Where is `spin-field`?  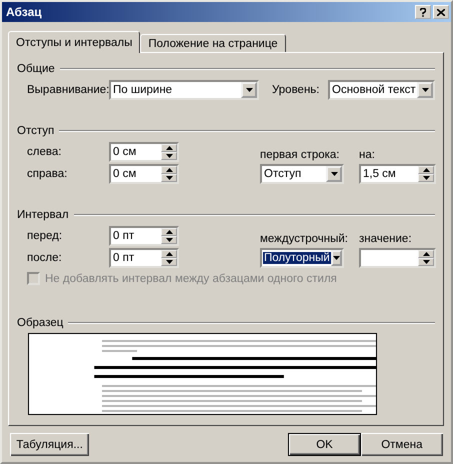
spin-field is located at coordinates (397, 258).